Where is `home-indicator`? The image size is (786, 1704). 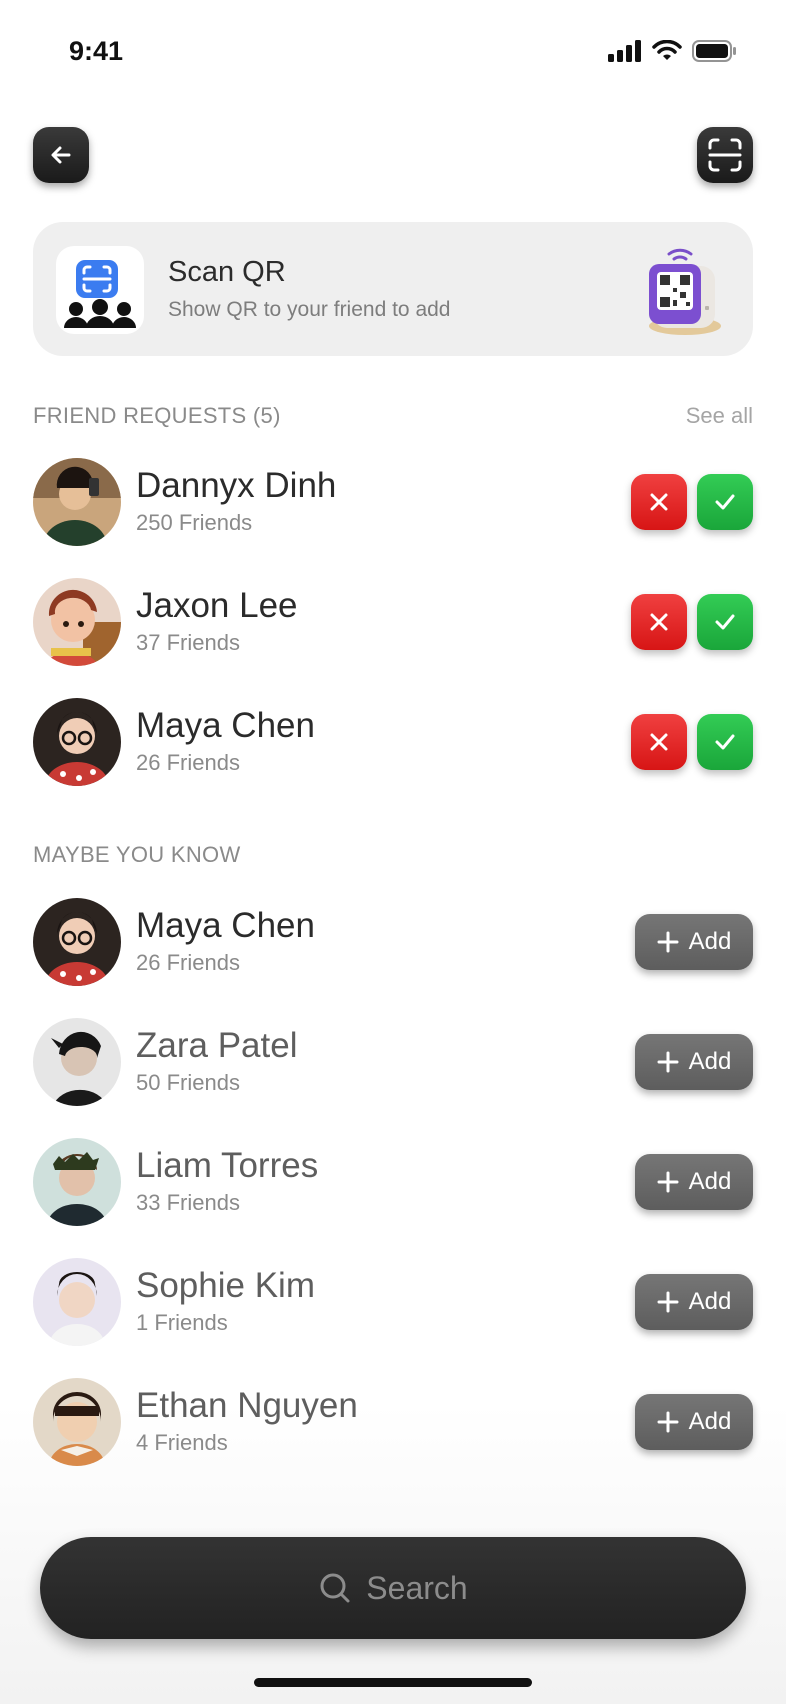 home-indicator is located at coordinates (393, 1682).